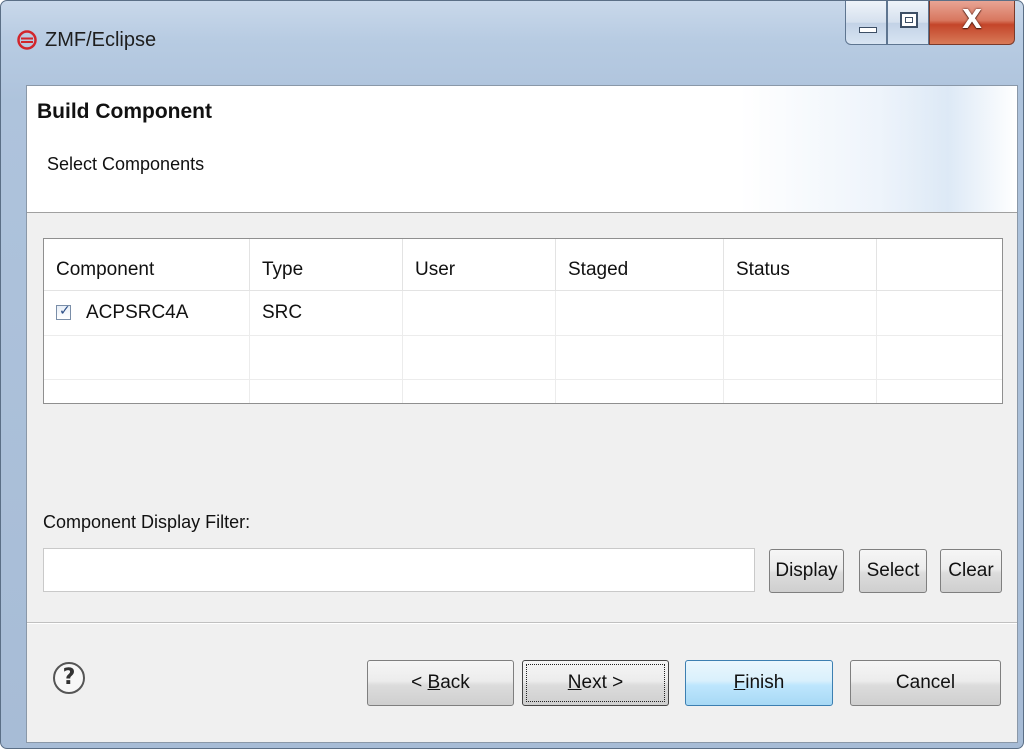 The width and height of the screenshot is (1032, 752). What do you see at coordinates (640, 265) in the screenshot?
I see `column-header-staged: Staged` at bounding box center [640, 265].